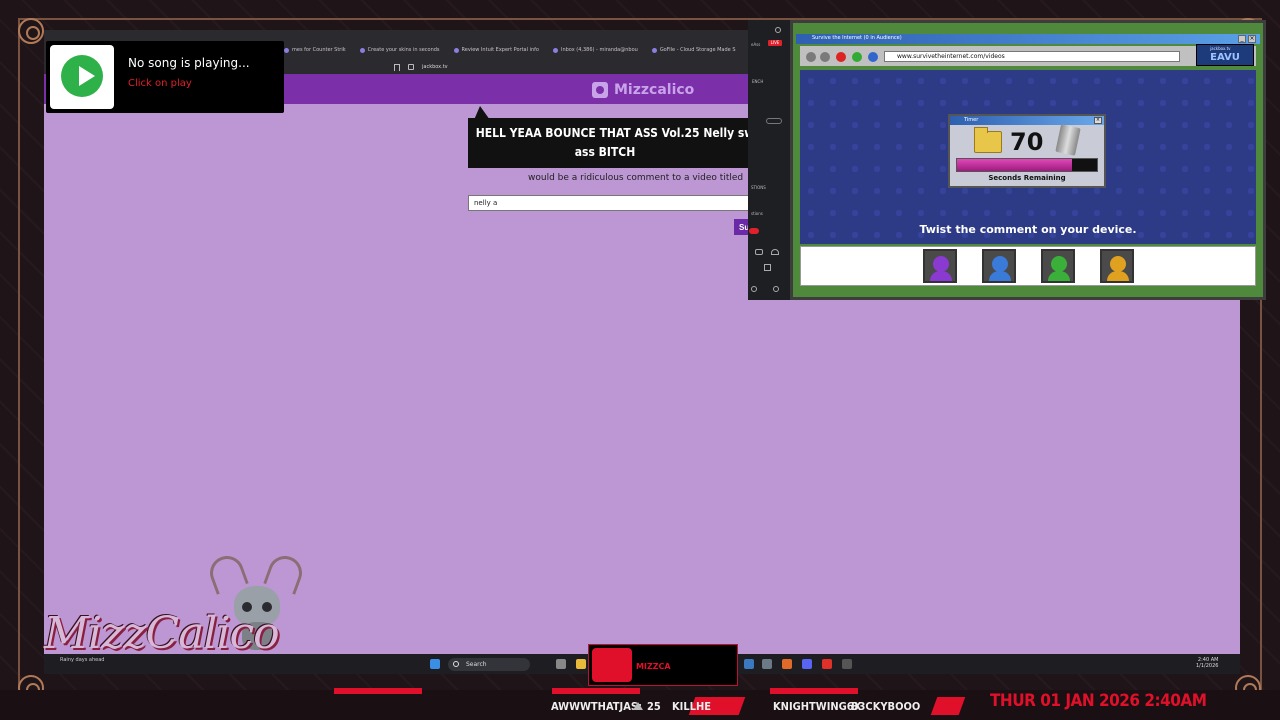 The width and height of the screenshot is (1280, 720). I want to click on browser-tab: Inbox (4,386) - miranda@nbou, so click(595, 50).